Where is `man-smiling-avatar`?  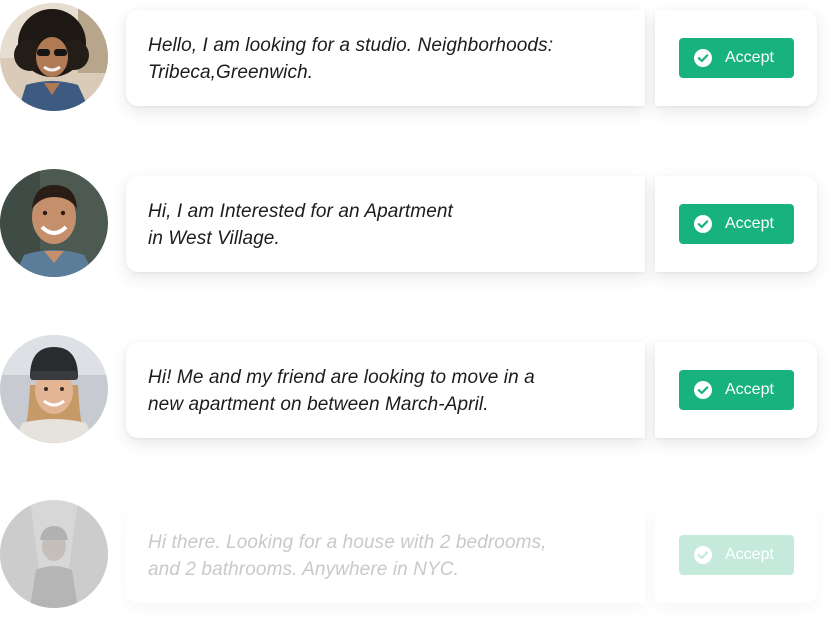
man-smiling-avatar is located at coordinates (54, 223).